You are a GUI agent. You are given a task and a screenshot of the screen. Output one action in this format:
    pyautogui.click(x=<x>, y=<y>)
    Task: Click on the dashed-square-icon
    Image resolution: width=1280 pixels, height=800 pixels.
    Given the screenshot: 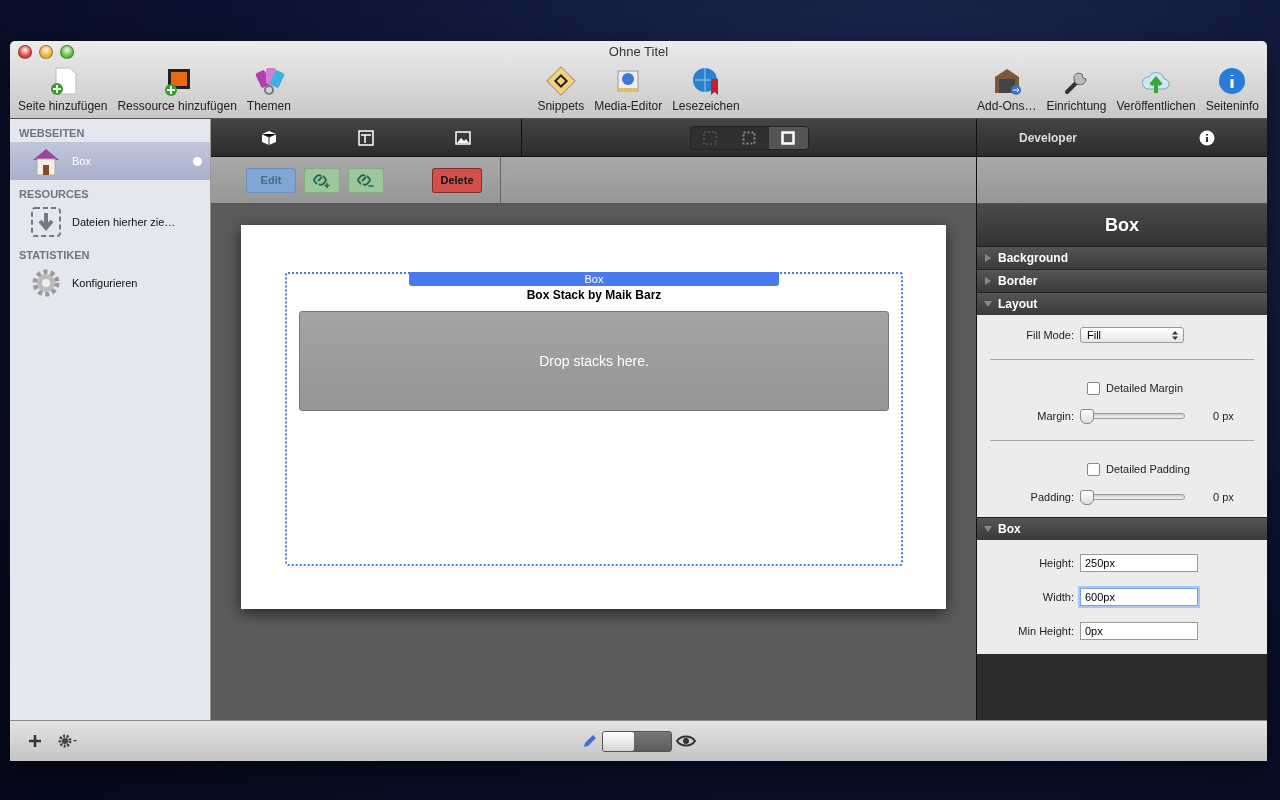 What is the action you would take?
    pyautogui.click(x=710, y=137)
    